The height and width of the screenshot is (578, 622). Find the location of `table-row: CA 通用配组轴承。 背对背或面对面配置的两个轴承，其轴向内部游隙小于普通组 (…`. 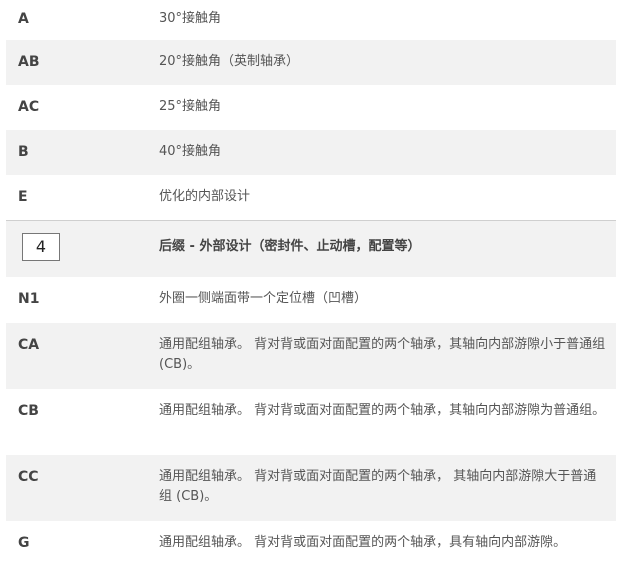

table-row: CA 通用配组轴承。 背对背或面对面配置的两个轴承，其轴向内部游隙小于普通组 (… is located at coordinates (311, 356).